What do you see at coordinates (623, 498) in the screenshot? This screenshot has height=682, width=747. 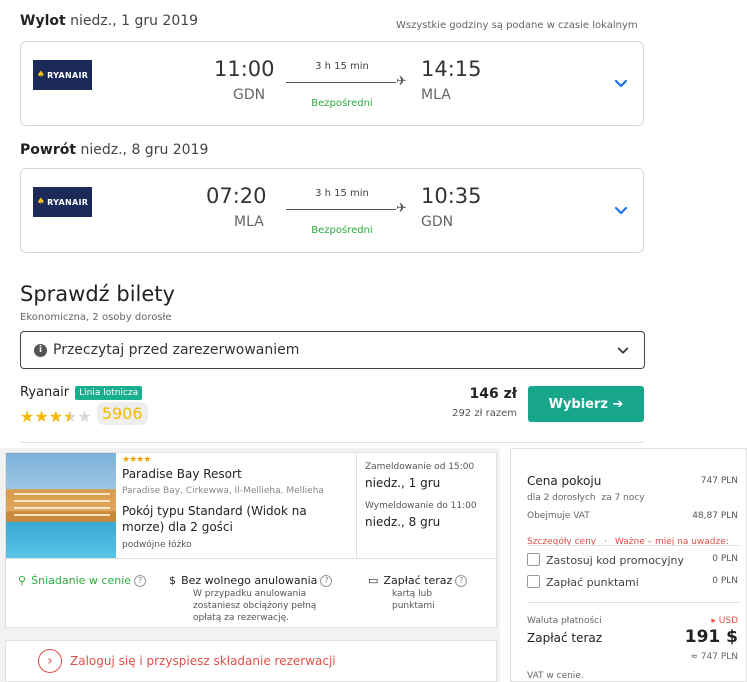 I see `price-nights: za 7 nocy` at bounding box center [623, 498].